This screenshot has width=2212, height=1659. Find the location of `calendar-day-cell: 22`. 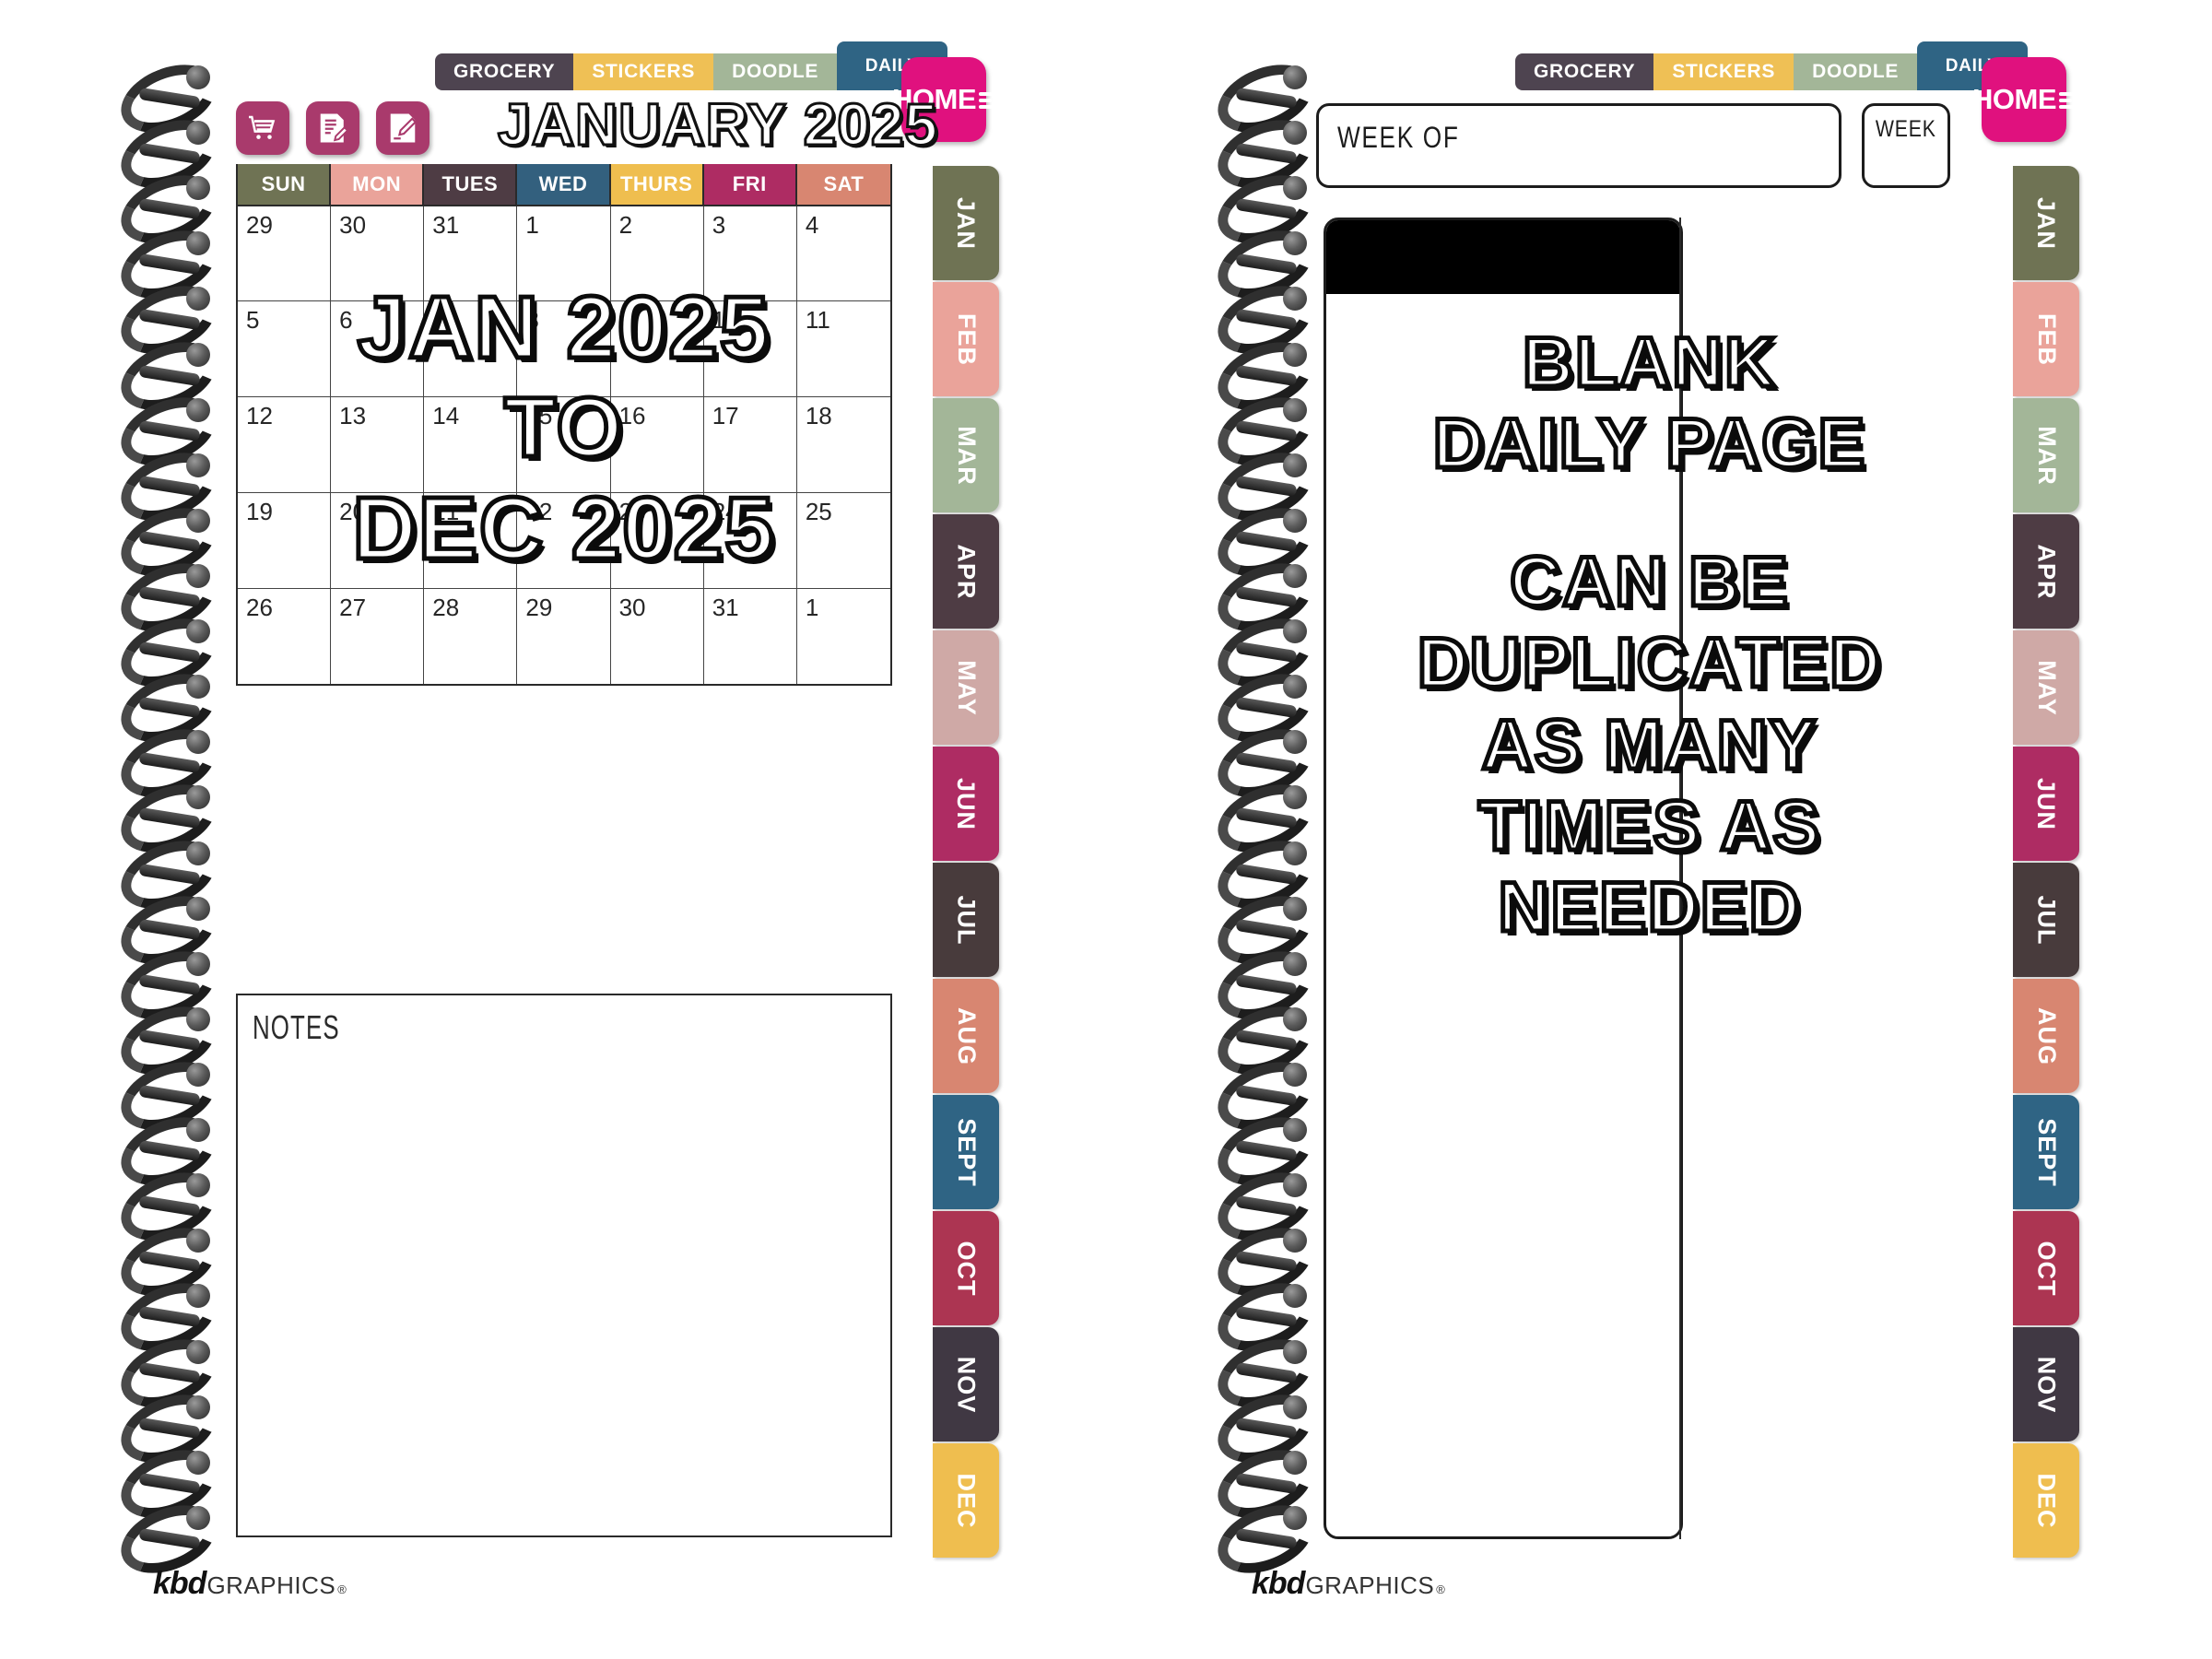

calendar-day-cell: 22 is located at coordinates (564, 540).